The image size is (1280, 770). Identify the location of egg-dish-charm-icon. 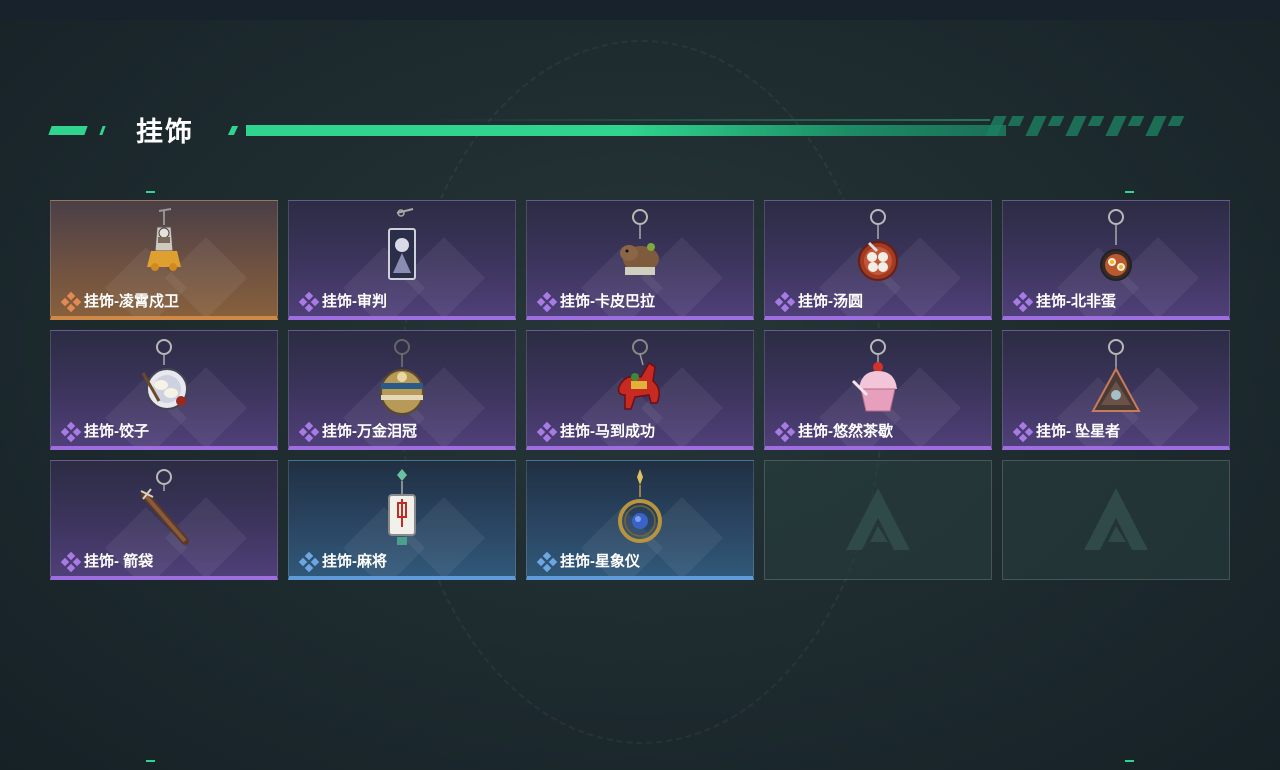
(1116, 245).